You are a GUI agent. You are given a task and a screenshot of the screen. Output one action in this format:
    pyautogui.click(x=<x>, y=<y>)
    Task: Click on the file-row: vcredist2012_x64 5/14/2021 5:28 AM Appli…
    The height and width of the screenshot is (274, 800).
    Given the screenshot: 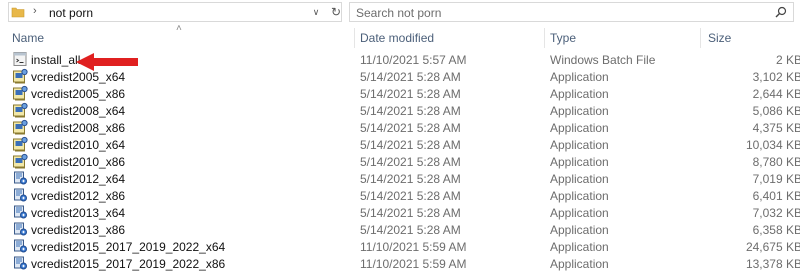 What is the action you would take?
    pyautogui.click(x=400, y=178)
    